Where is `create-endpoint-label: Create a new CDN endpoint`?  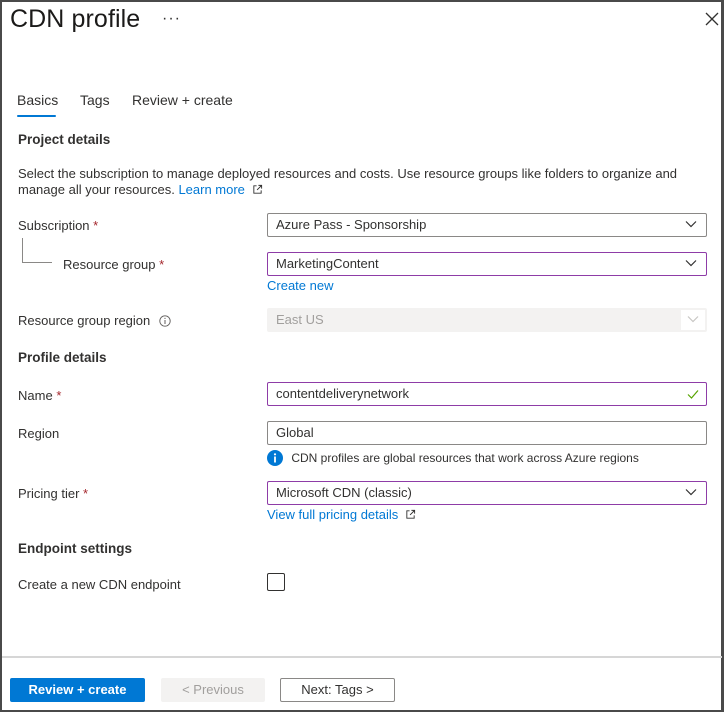
create-endpoint-label: Create a new CDN endpoint is located at coordinates (99, 584).